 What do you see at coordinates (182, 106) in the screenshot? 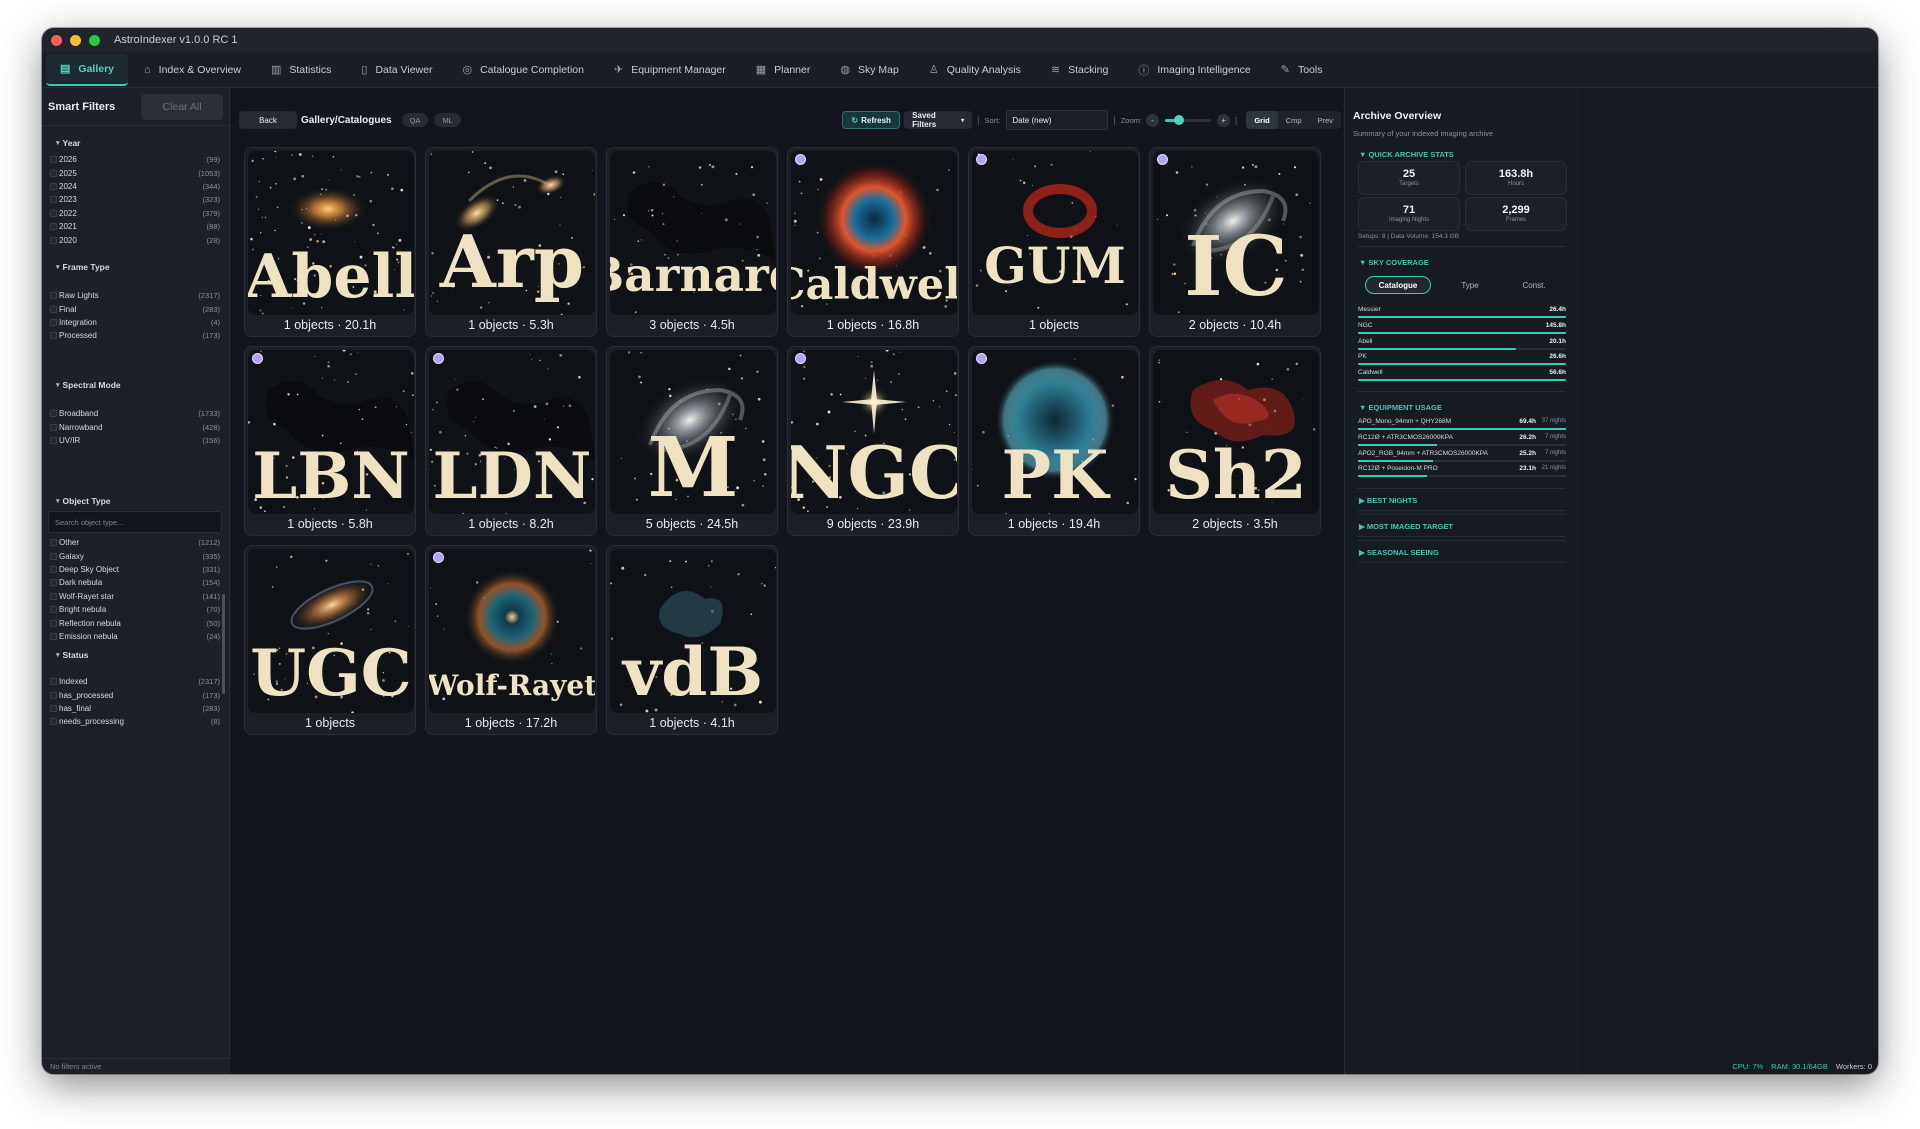
I see `clear-all-button: Clear All` at bounding box center [182, 106].